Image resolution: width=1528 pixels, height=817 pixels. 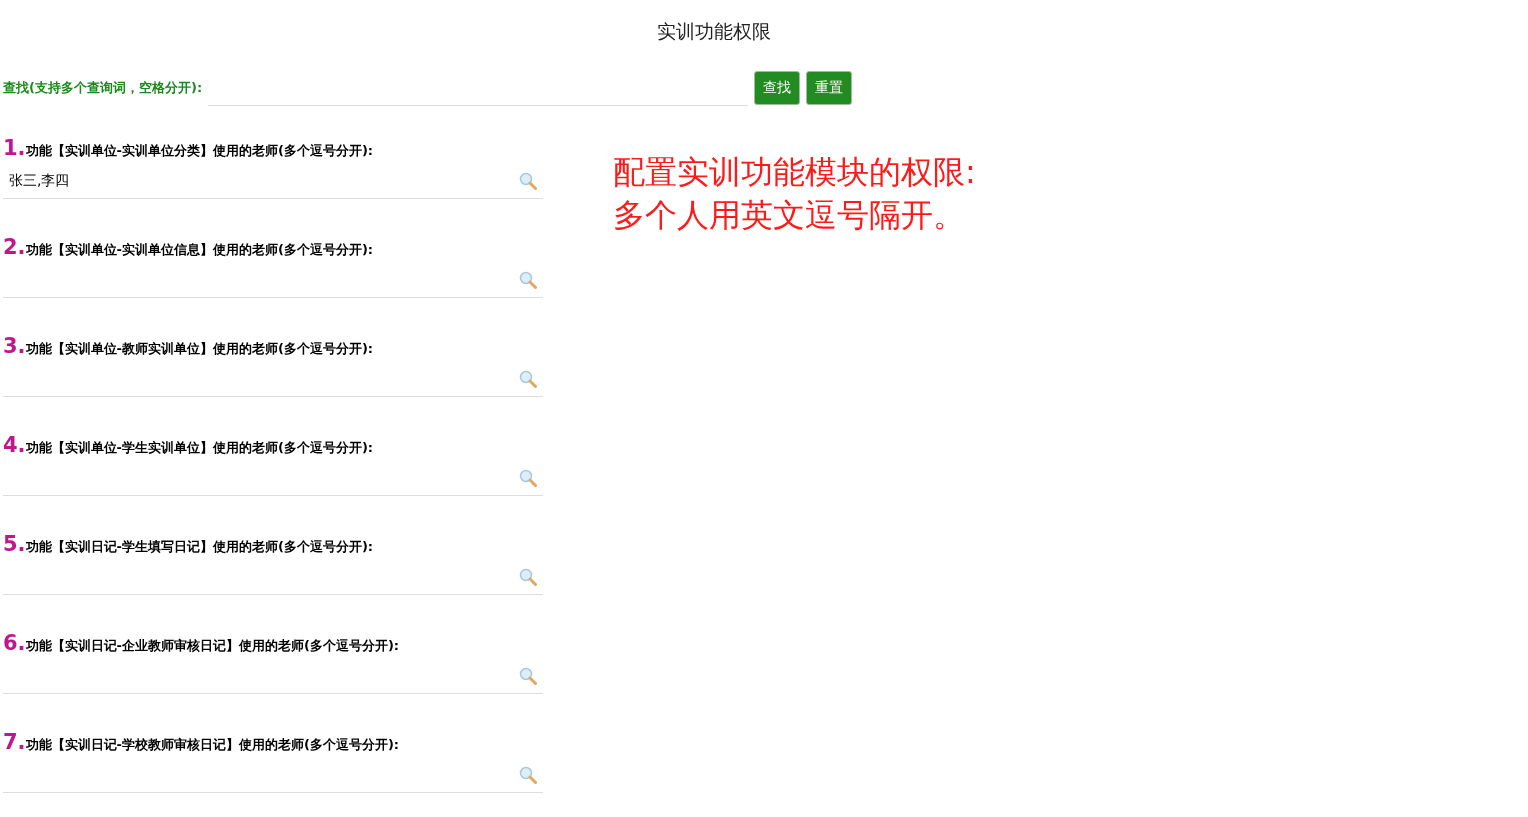 I want to click on field-label: 功能【实训日记-学校教师审核日记】使用的老师(多个逗号分开):, so click(x=212, y=745).